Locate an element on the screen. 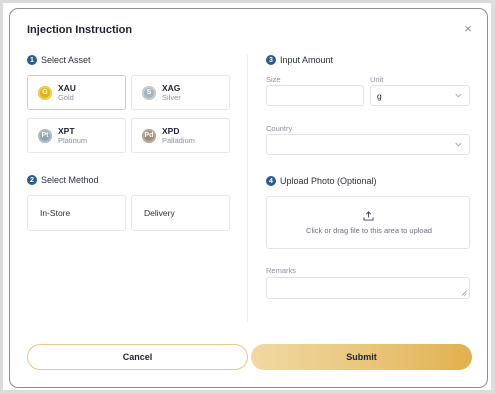 The image size is (495, 394). step-label: Input Amount is located at coordinates (307, 60).